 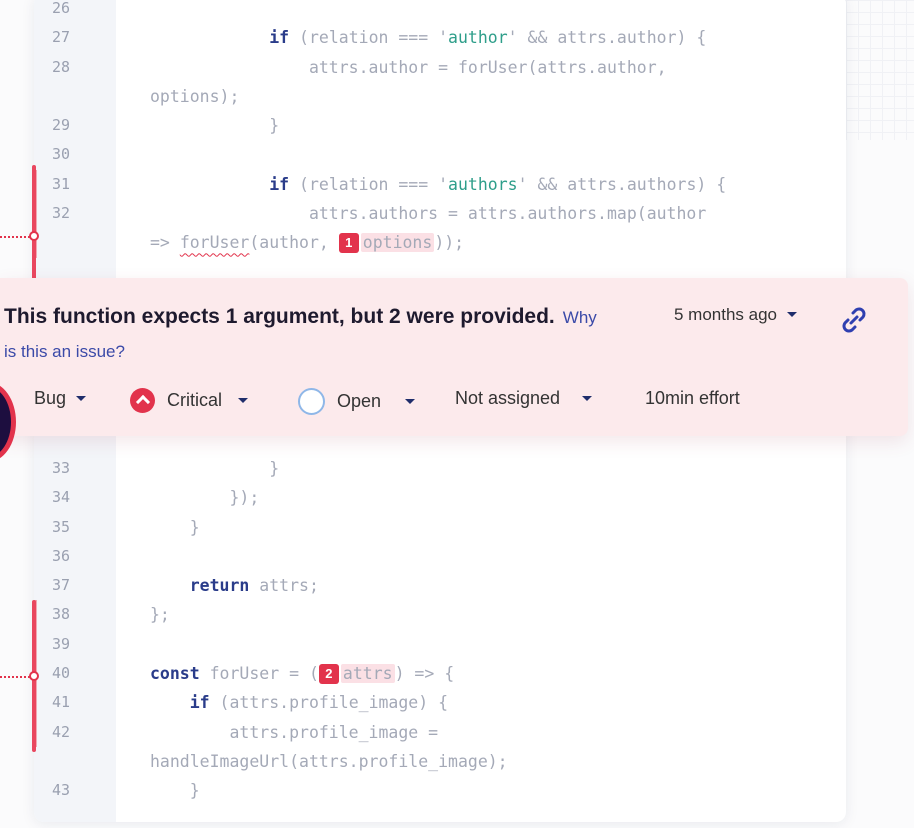 What do you see at coordinates (61, 213) in the screenshot?
I see `line-number: 32` at bounding box center [61, 213].